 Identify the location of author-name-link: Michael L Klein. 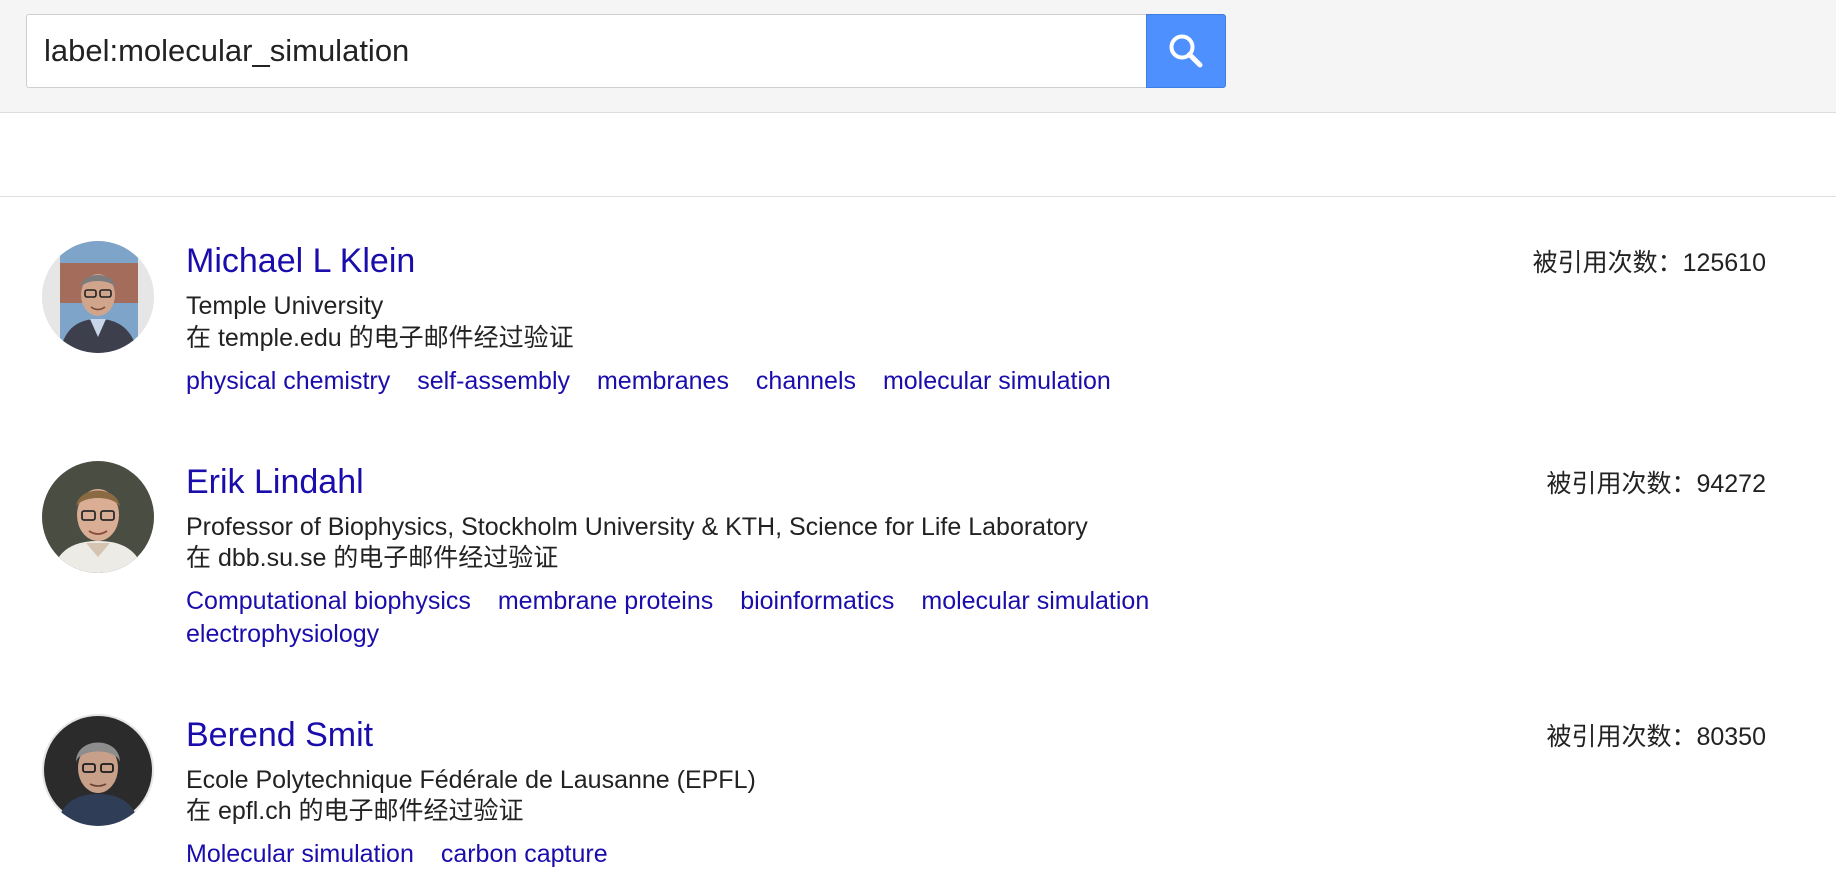
(300, 261).